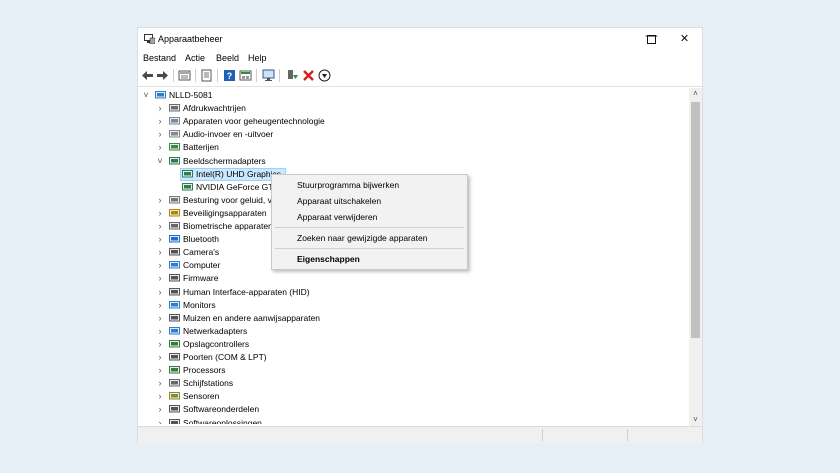 The height and width of the screenshot is (473, 840). What do you see at coordinates (408, 318) in the screenshot?
I see `tree-item: › Muizen en andere aanwijsapparaten` at bounding box center [408, 318].